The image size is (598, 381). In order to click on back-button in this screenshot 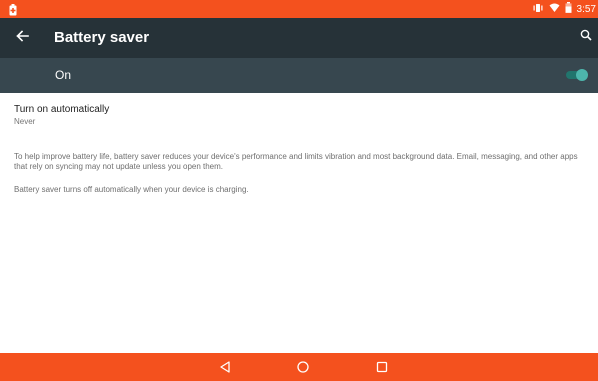, I will do `click(22, 38)`.